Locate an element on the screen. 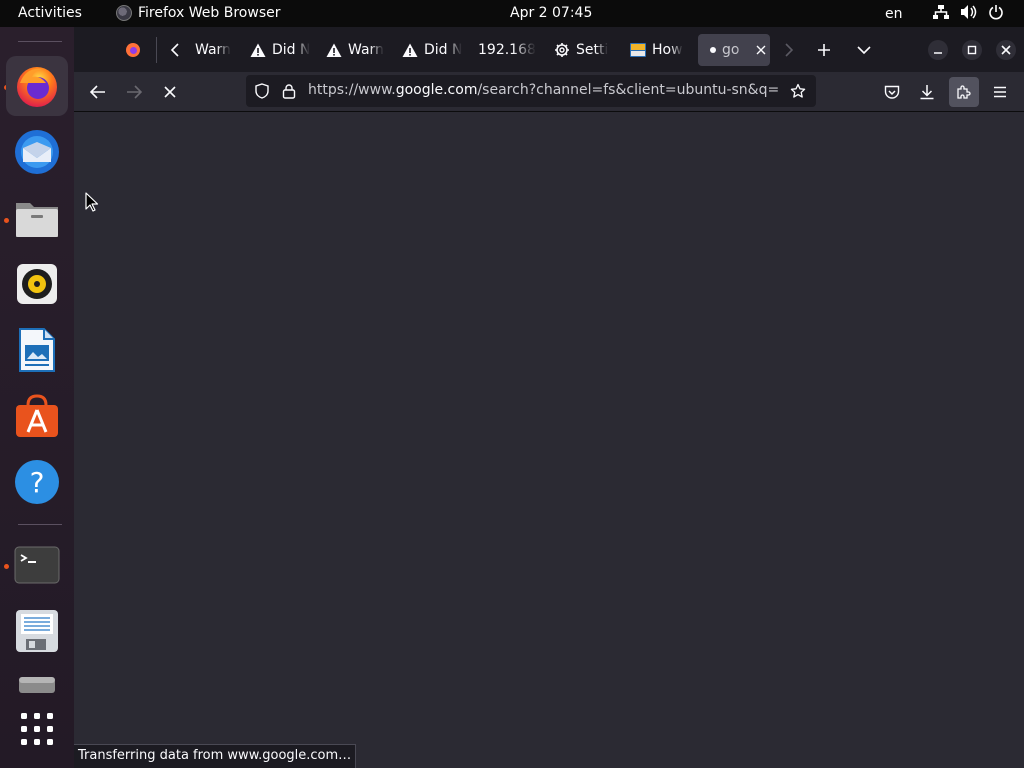  firefox-view-button is located at coordinates (133, 50).